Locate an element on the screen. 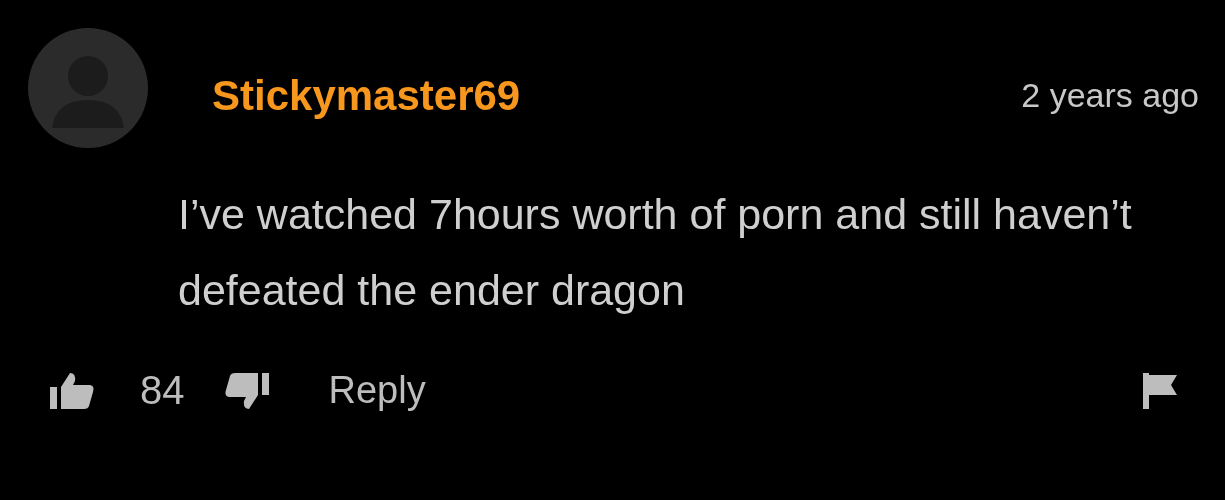  thumbs-down-icon is located at coordinates (246, 390).